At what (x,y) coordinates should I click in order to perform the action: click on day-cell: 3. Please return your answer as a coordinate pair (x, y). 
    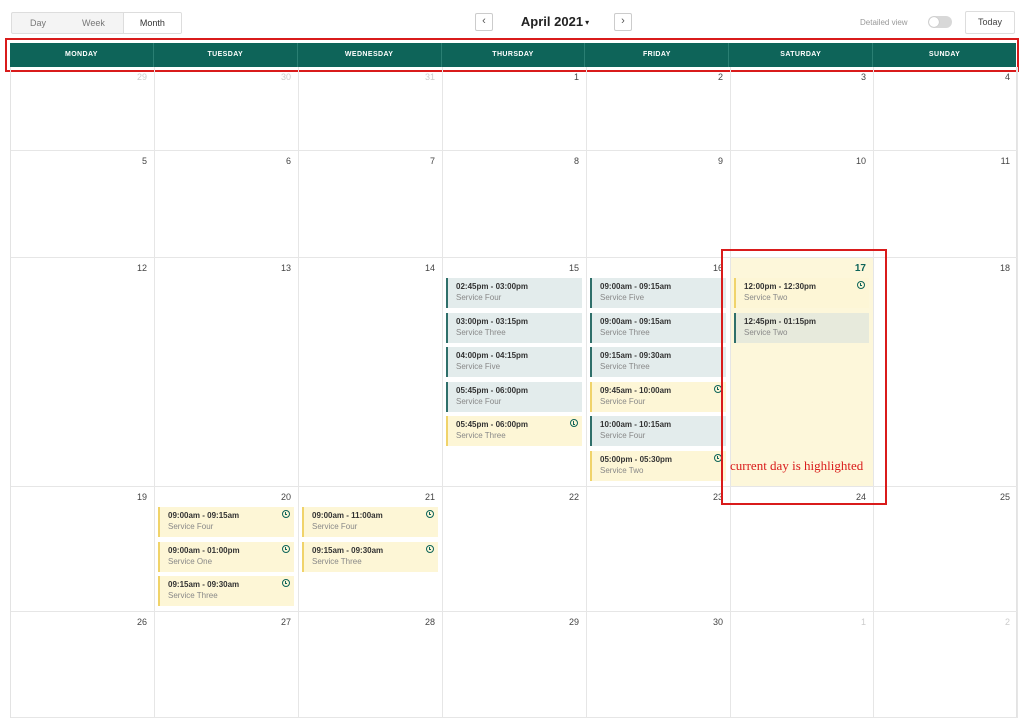
    Looking at the image, I should click on (802, 109).